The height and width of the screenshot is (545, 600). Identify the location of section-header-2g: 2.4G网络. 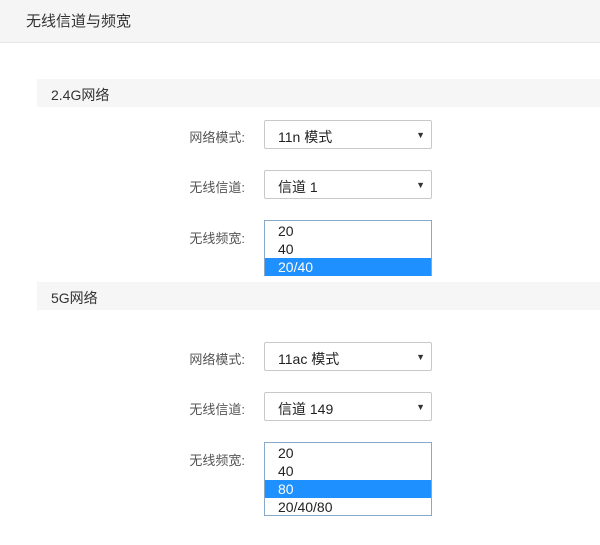
(318, 93).